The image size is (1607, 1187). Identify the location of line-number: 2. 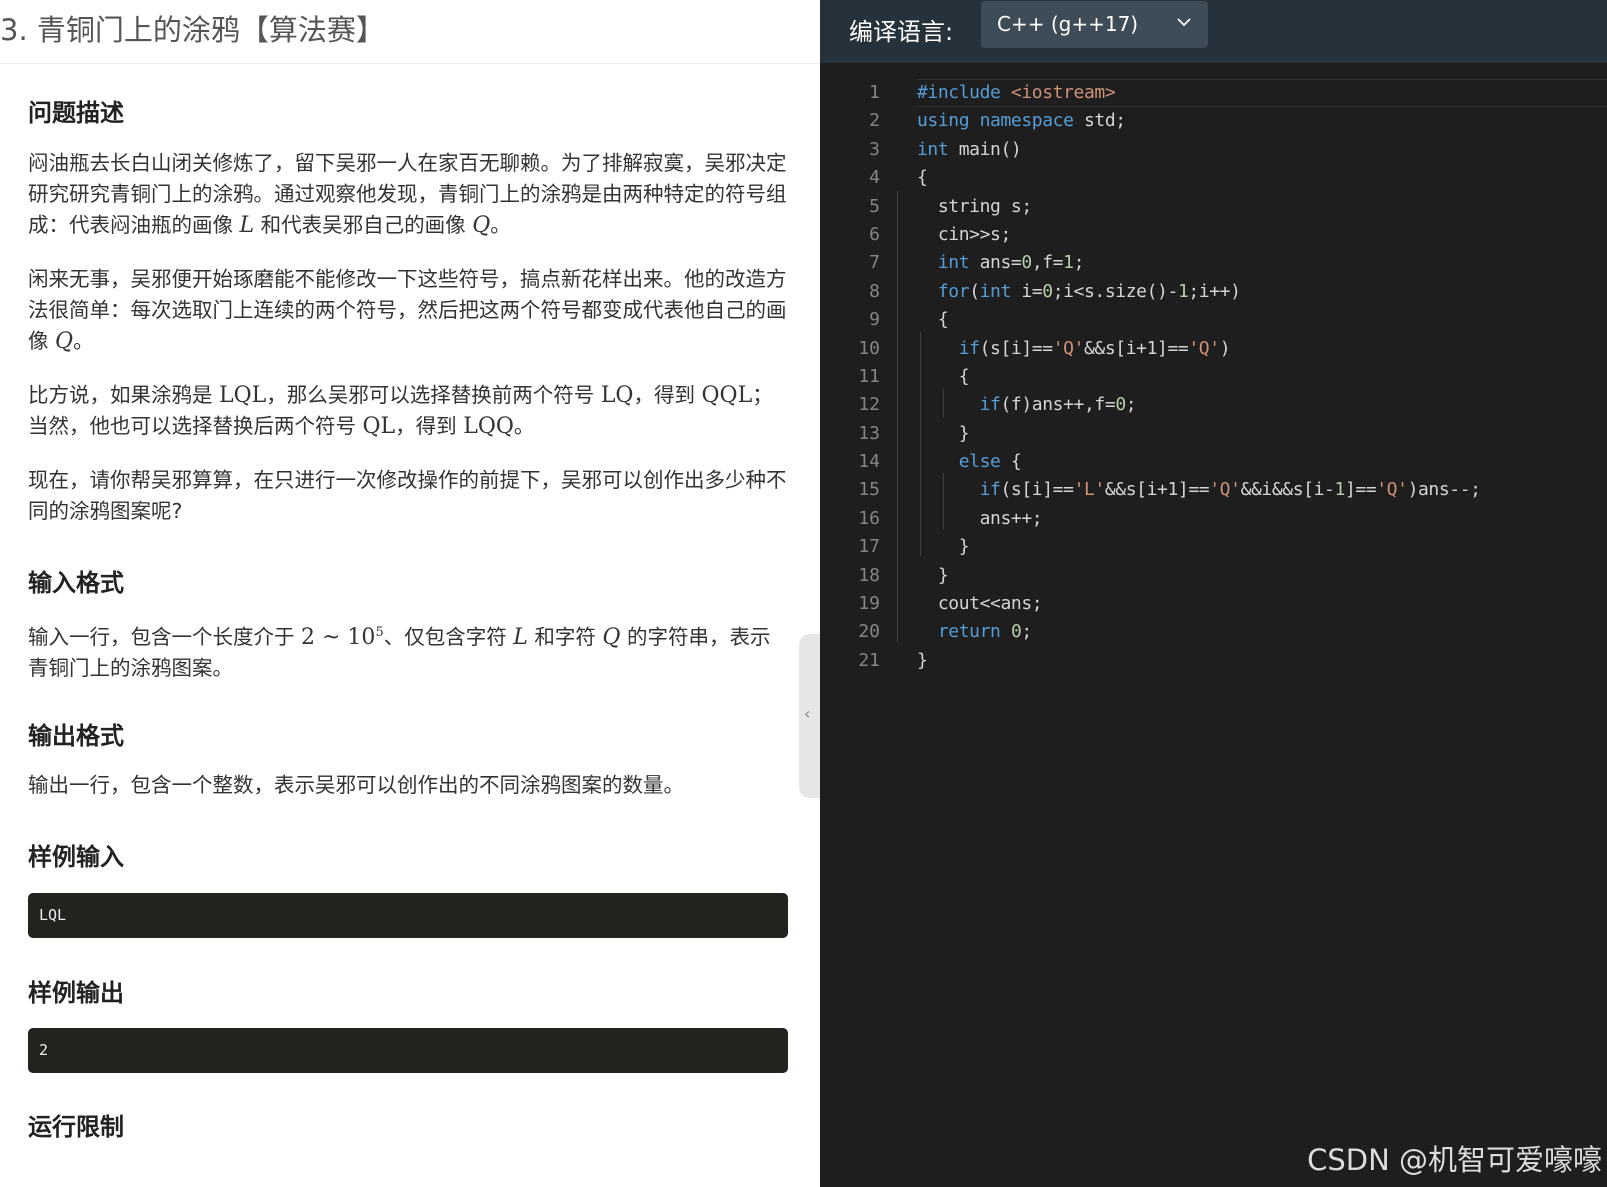
(874, 121).